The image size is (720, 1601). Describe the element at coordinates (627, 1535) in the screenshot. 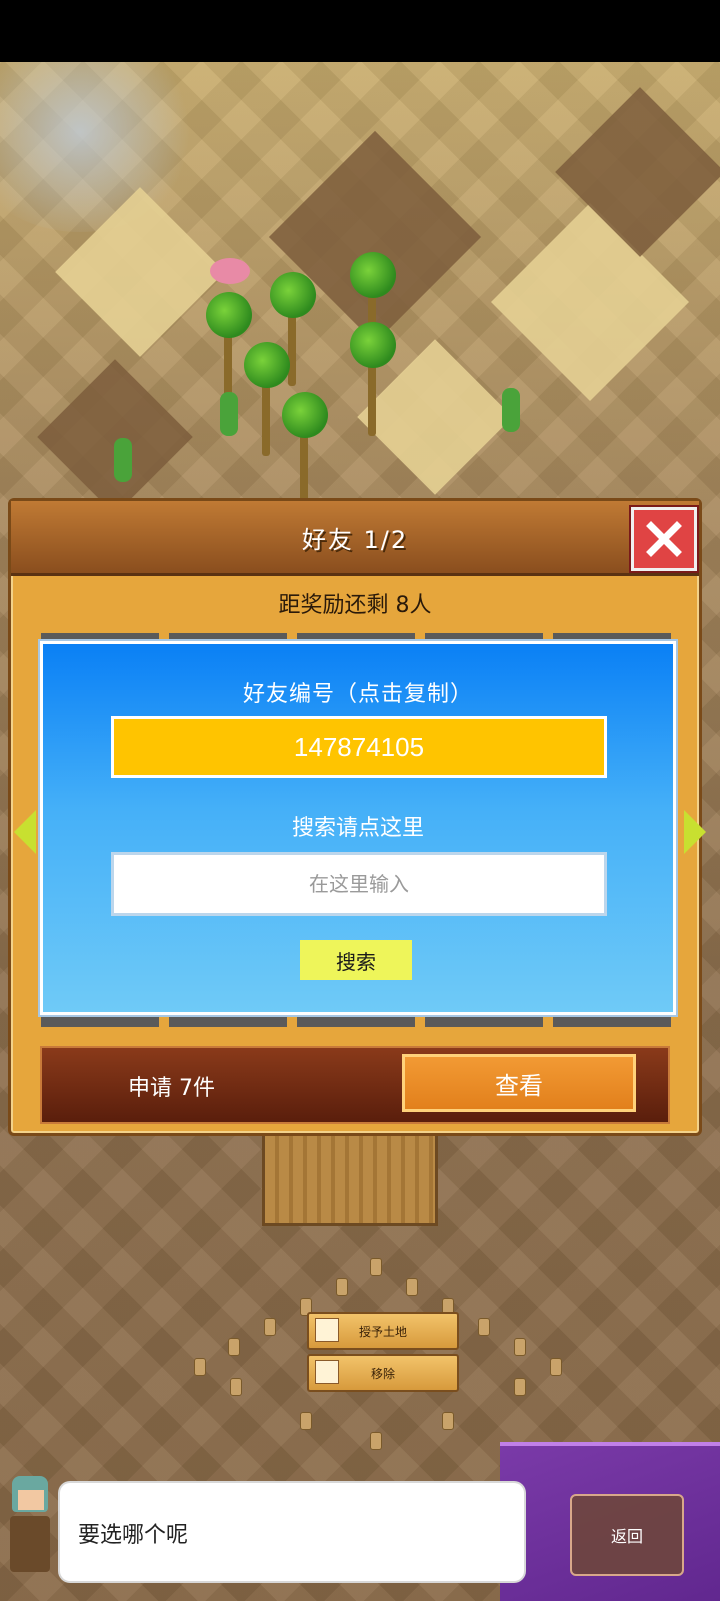

I see `back-button: 返回` at that location.